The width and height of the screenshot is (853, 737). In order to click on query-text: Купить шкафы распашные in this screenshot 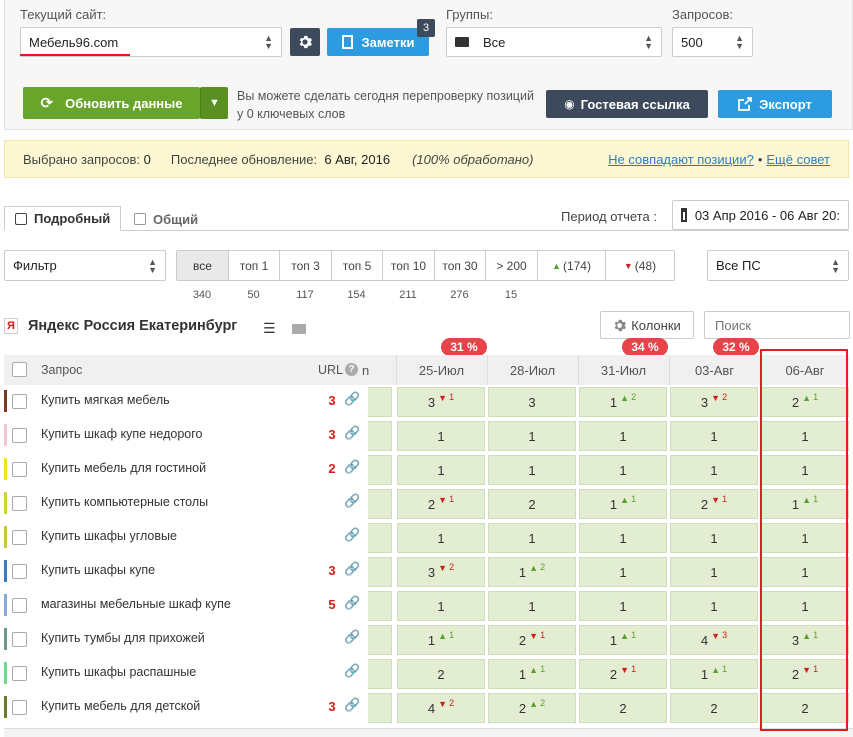, I will do `click(118, 672)`.